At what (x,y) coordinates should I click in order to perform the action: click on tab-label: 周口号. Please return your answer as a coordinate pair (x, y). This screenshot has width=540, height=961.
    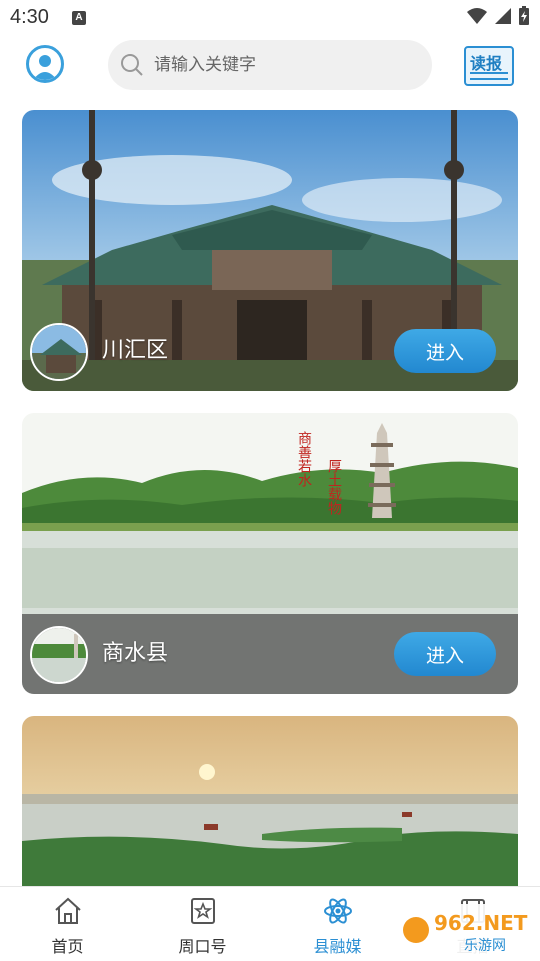
    Looking at the image, I should click on (202, 946).